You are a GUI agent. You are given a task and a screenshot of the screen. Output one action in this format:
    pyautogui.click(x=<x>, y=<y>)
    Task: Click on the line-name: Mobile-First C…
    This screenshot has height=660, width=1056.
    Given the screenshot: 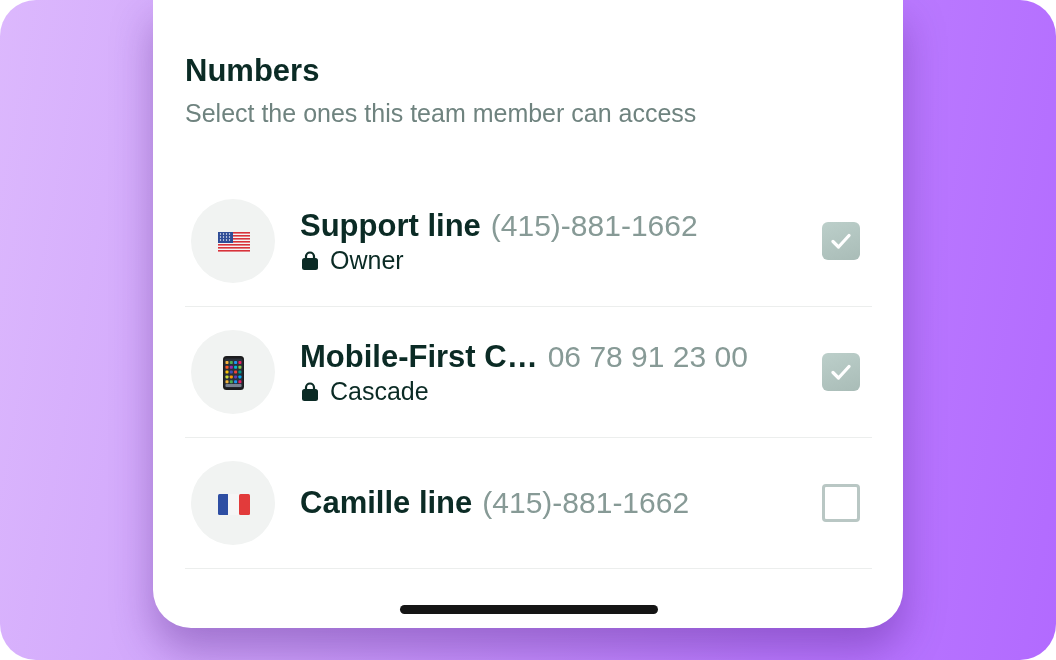 What is the action you would take?
    pyautogui.click(x=419, y=357)
    